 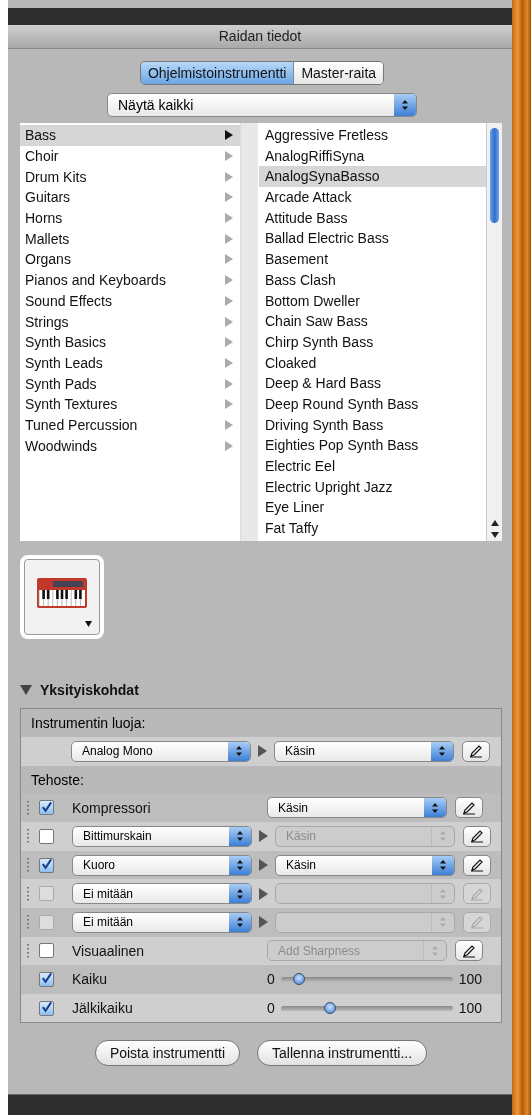 What do you see at coordinates (217, 73) in the screenshot?
I see `tab: Ohjelmistoinstrumentti` at bounding box center [217, 73].